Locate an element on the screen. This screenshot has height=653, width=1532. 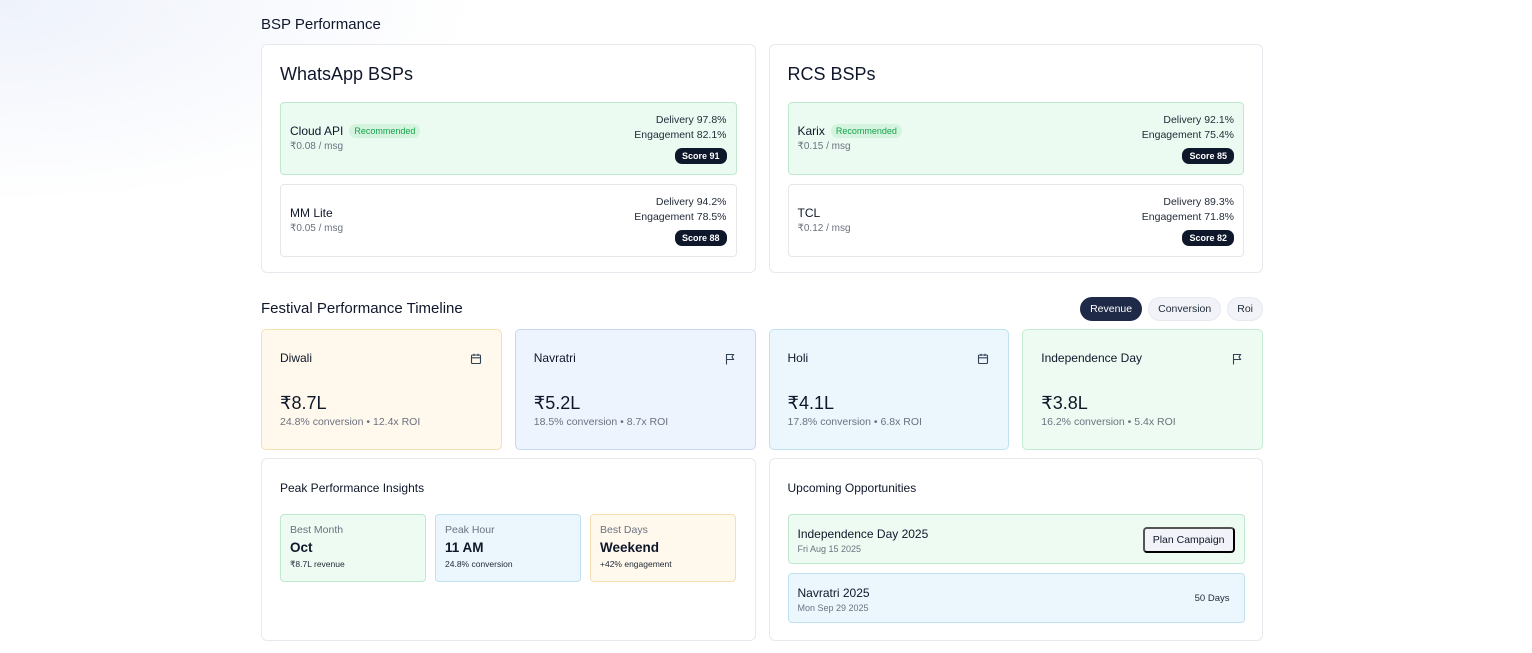
bsp-name-row: Karix Recommended is located at coordinates (850, 131).